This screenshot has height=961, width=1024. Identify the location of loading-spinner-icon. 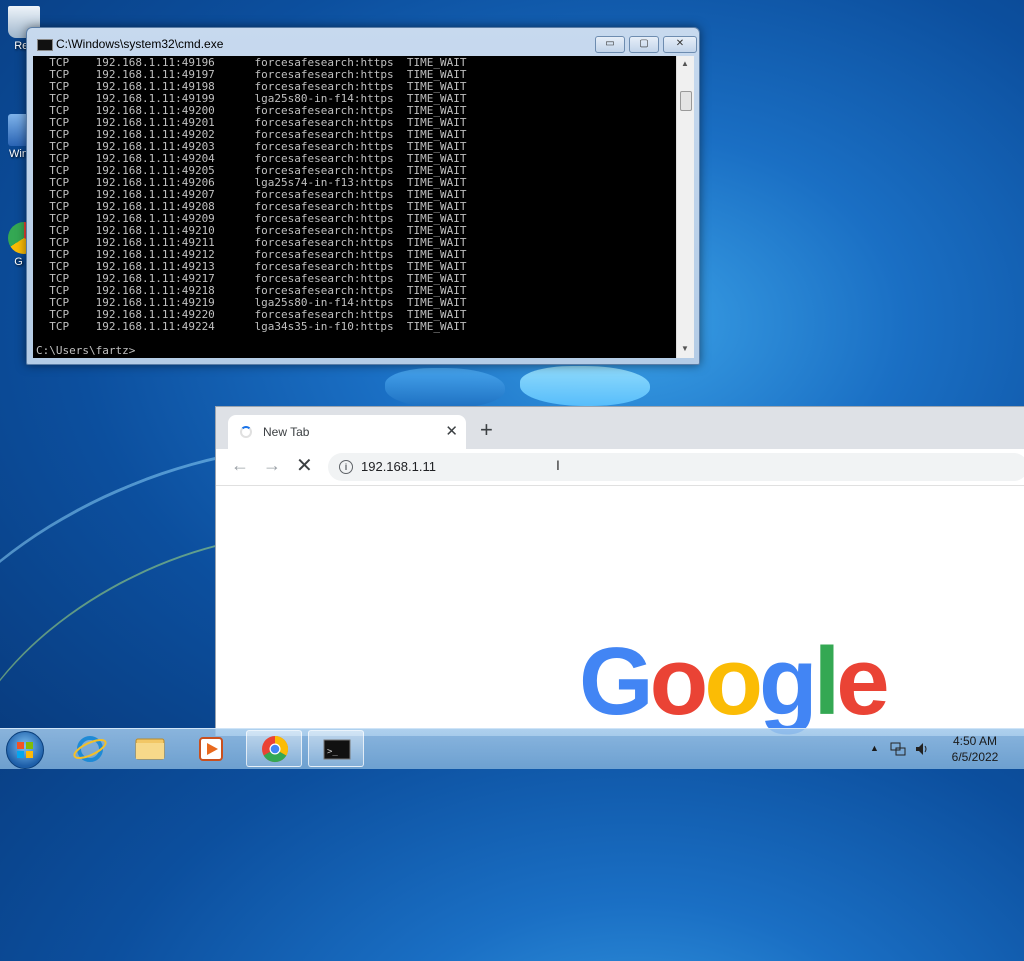
(246, 432).